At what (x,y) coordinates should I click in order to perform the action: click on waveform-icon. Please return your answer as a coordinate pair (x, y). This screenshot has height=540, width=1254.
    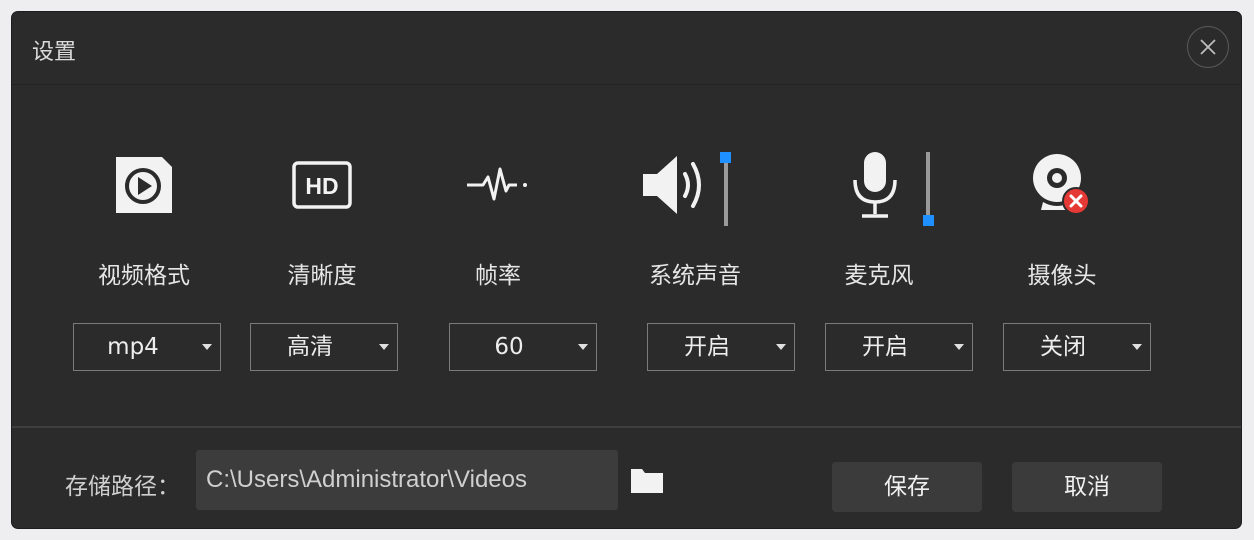
    Looking at the image, I should click on (497, 184).